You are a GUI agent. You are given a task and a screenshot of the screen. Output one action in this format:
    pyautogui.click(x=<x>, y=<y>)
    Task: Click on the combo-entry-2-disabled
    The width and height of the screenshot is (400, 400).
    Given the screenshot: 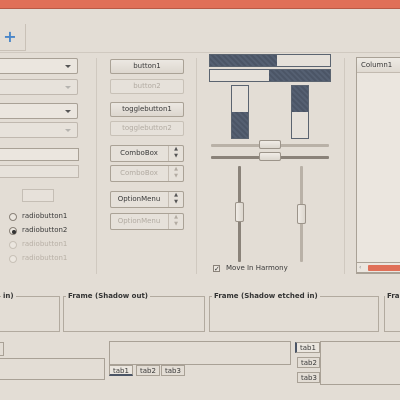 What is the action you would take?
    pyautogui.click(x=39, y=87)
    